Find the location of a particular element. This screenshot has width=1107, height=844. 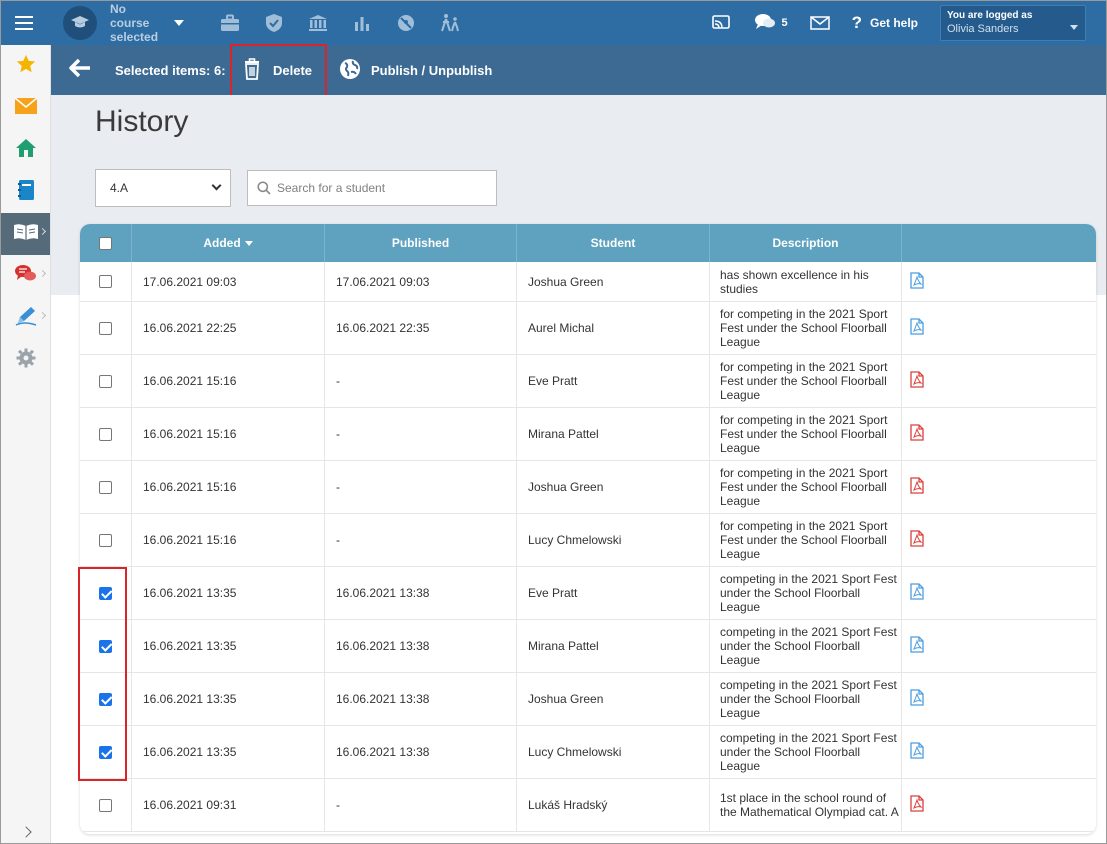

cast-icon is located at coordinates (721, 23).